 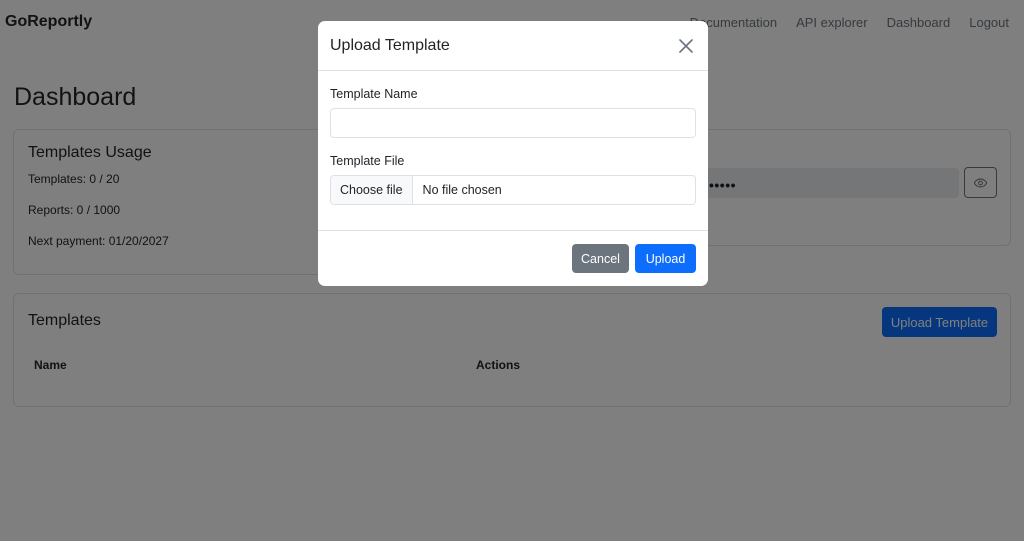 I want to click on template-file-input: Choose file No file chosen, so click(x=513, y=190).